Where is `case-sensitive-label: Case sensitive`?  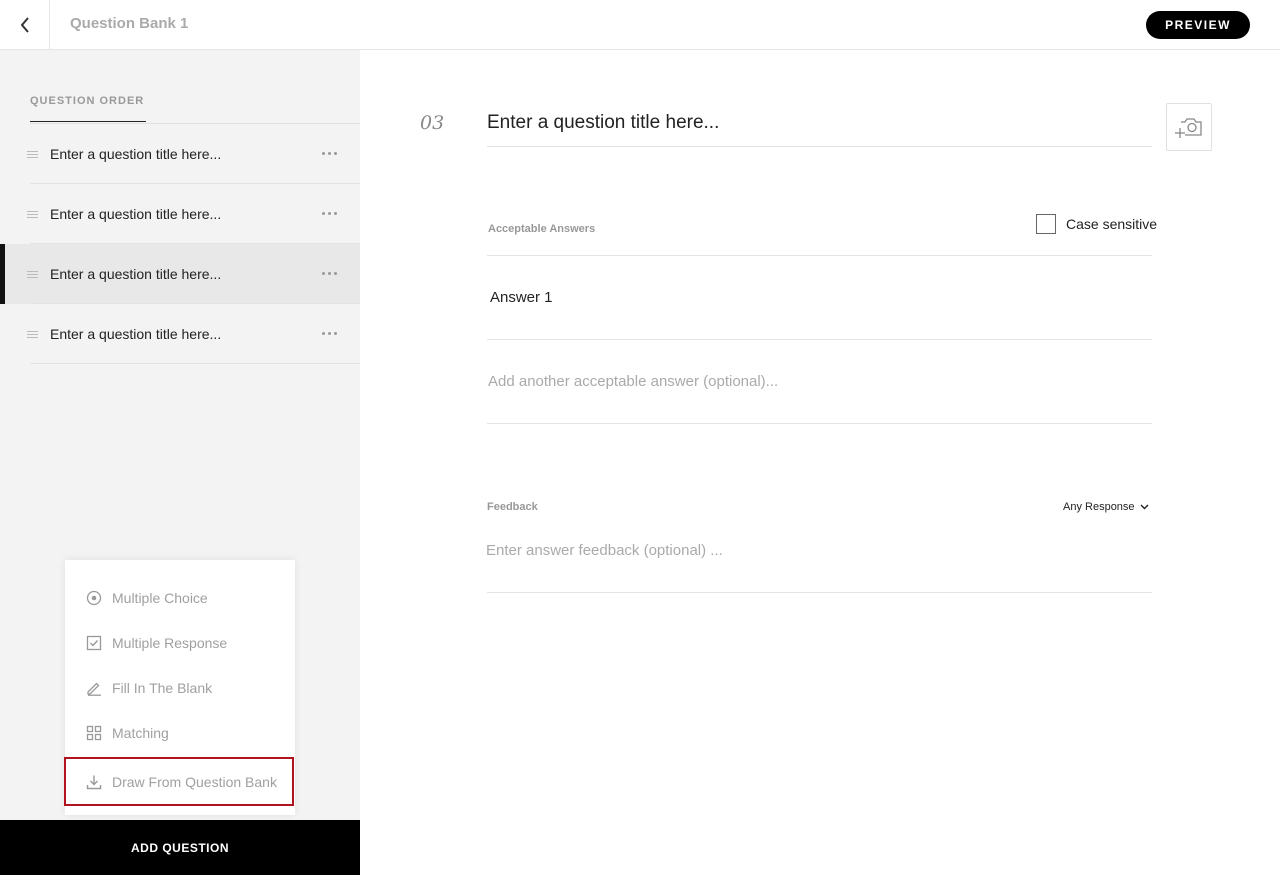 case-sensitive-label: Case sensitive is located at coordinates (1112, 224).